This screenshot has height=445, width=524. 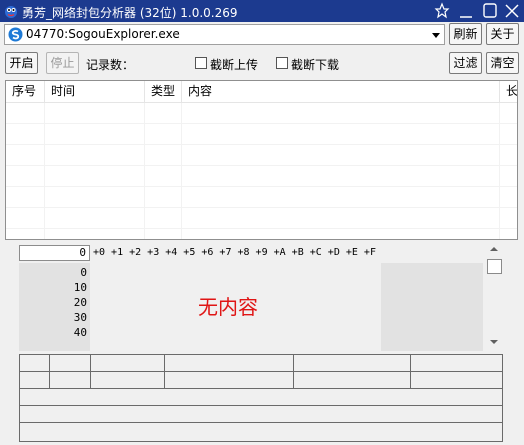 I want to click on hex-scrollbar, so click(x=494, y=296).